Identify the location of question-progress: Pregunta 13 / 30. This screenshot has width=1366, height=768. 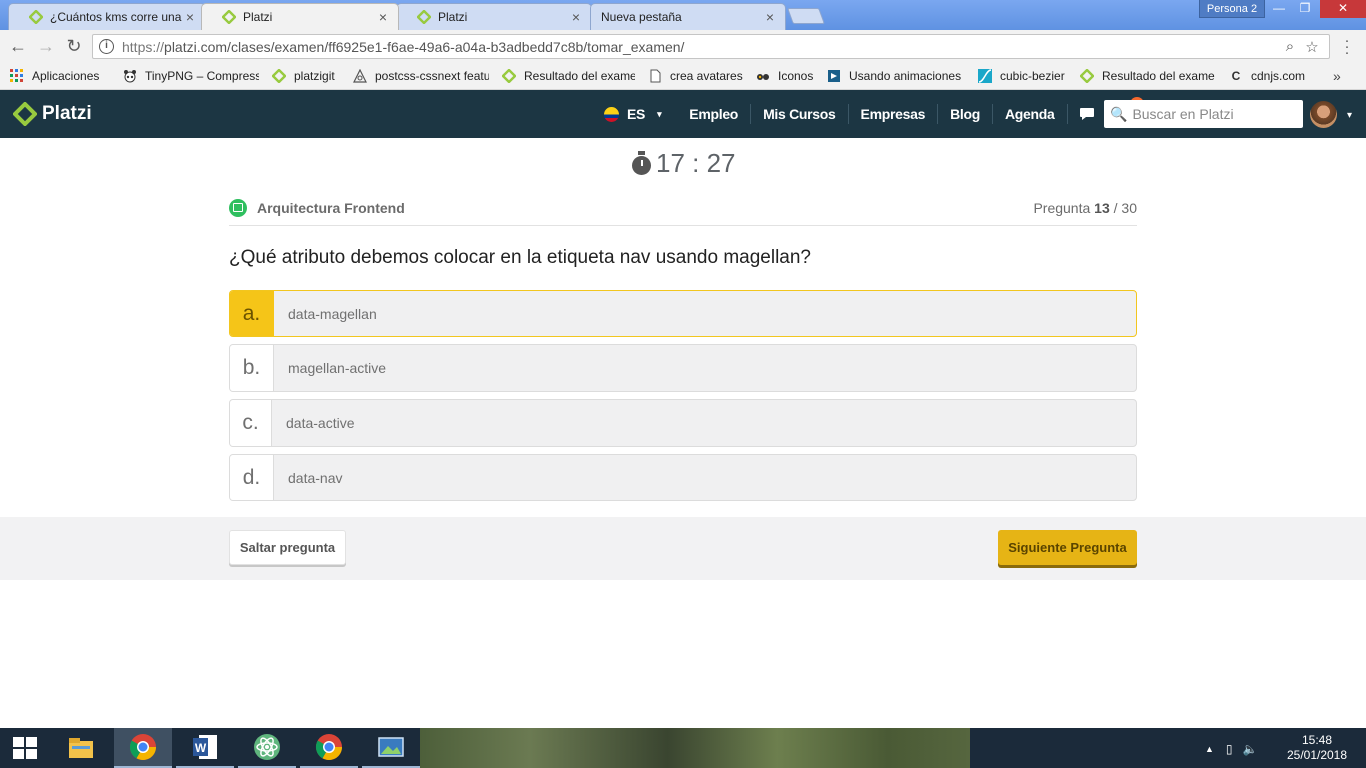
(1085, 208).